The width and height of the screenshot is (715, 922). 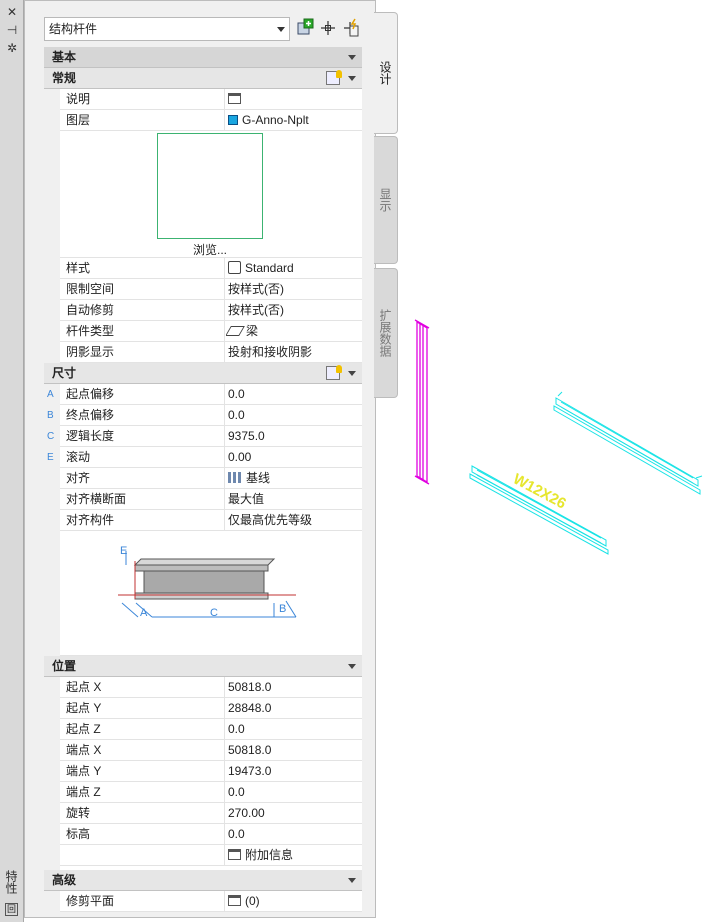 I want to click on prop-label: 自动修剪, so click(x=142, y=310).